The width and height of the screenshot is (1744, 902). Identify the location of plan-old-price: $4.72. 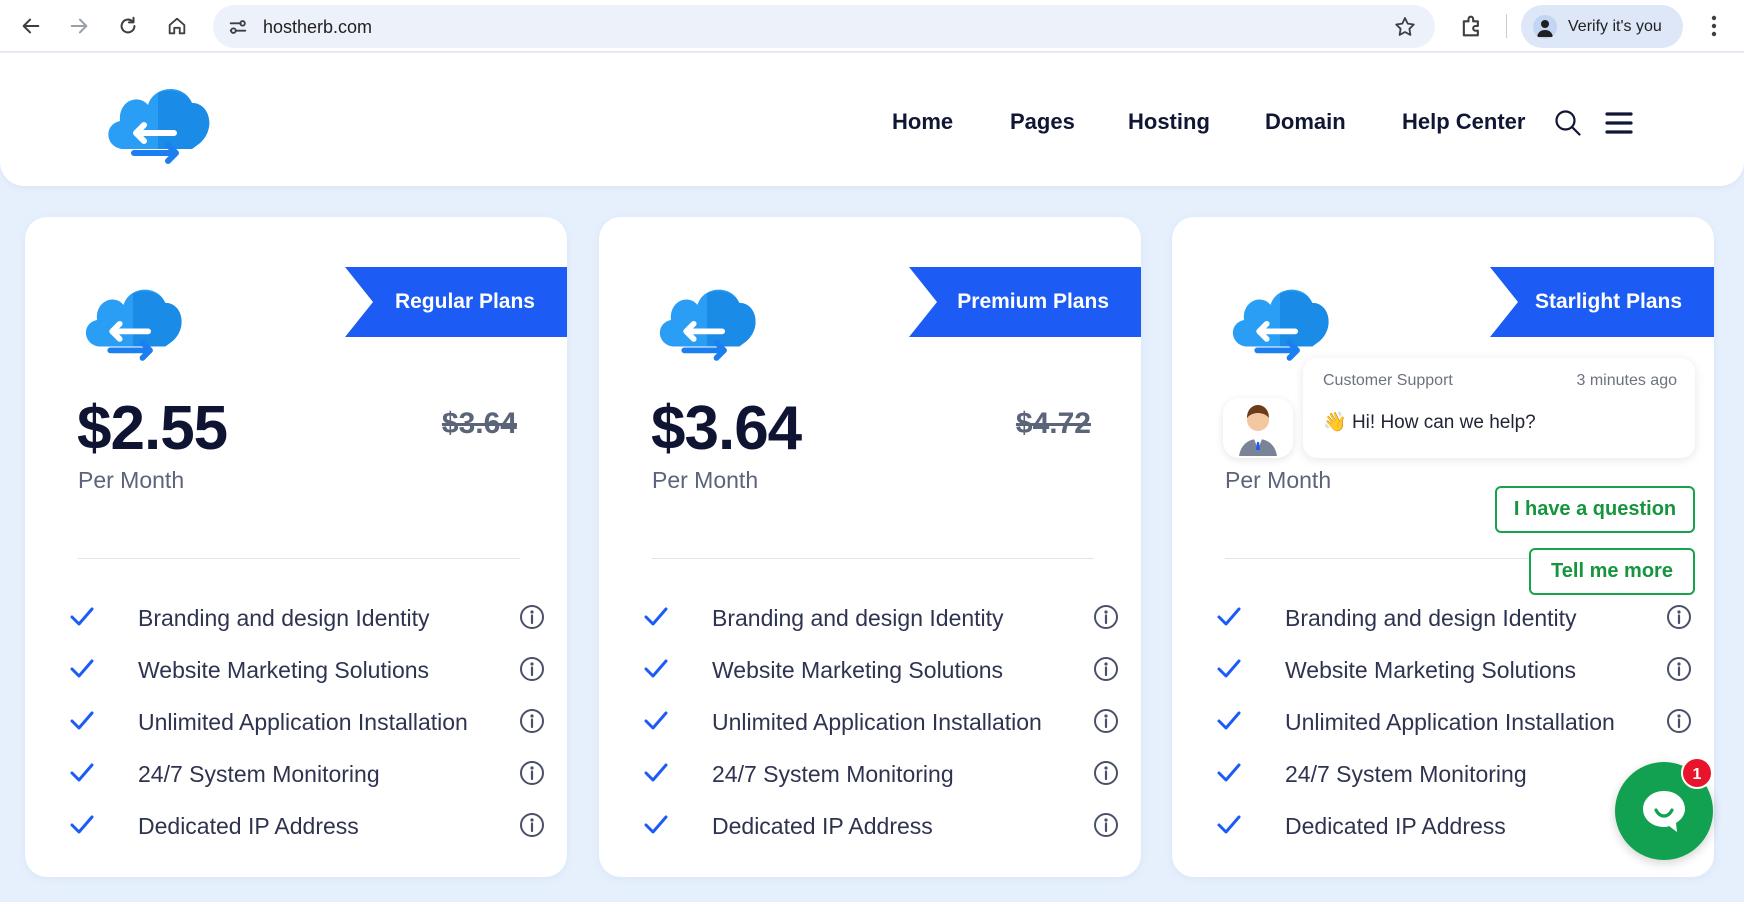
(1053, 423).